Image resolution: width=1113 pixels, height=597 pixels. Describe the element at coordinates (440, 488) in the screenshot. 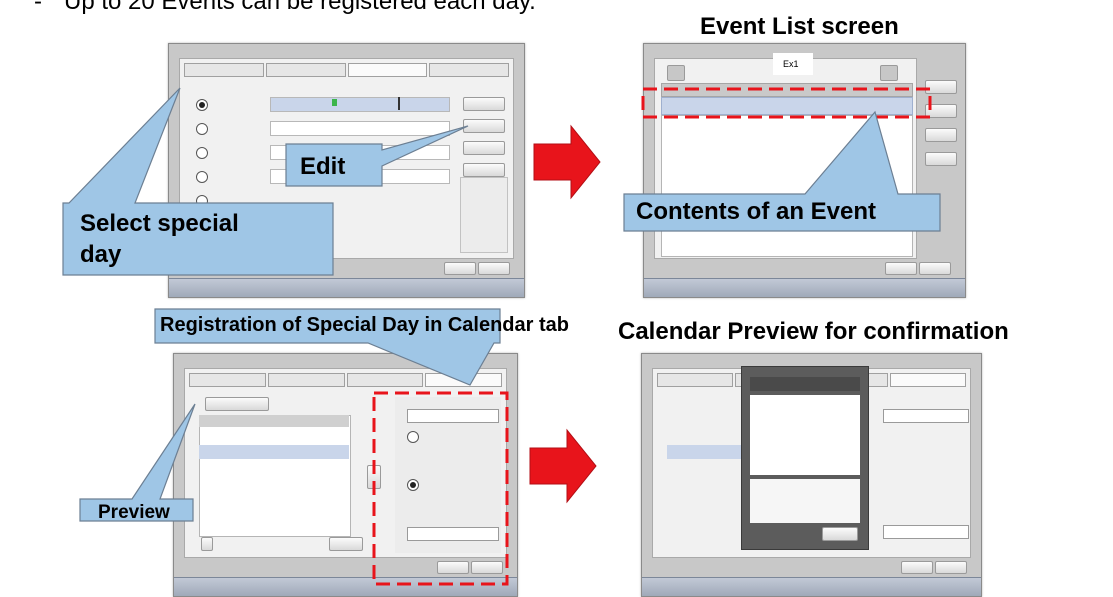

I see `dashed-highlight-pattern-panel` at that location.